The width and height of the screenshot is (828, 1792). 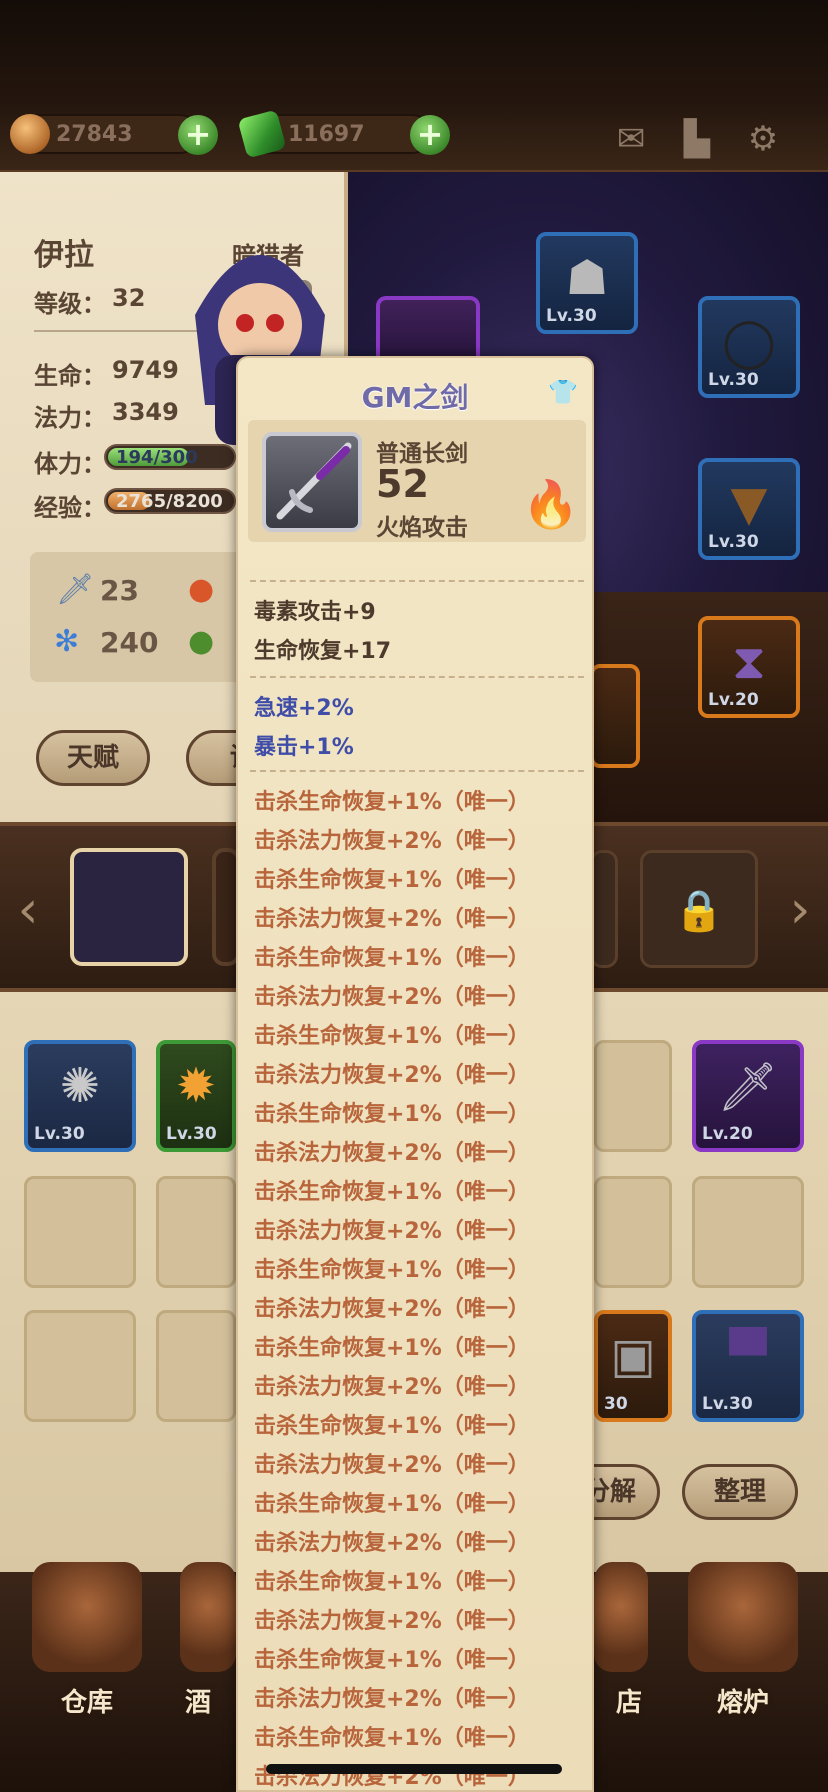 I want to click on armor-icon: ▣, so click(x=633, y=1356).